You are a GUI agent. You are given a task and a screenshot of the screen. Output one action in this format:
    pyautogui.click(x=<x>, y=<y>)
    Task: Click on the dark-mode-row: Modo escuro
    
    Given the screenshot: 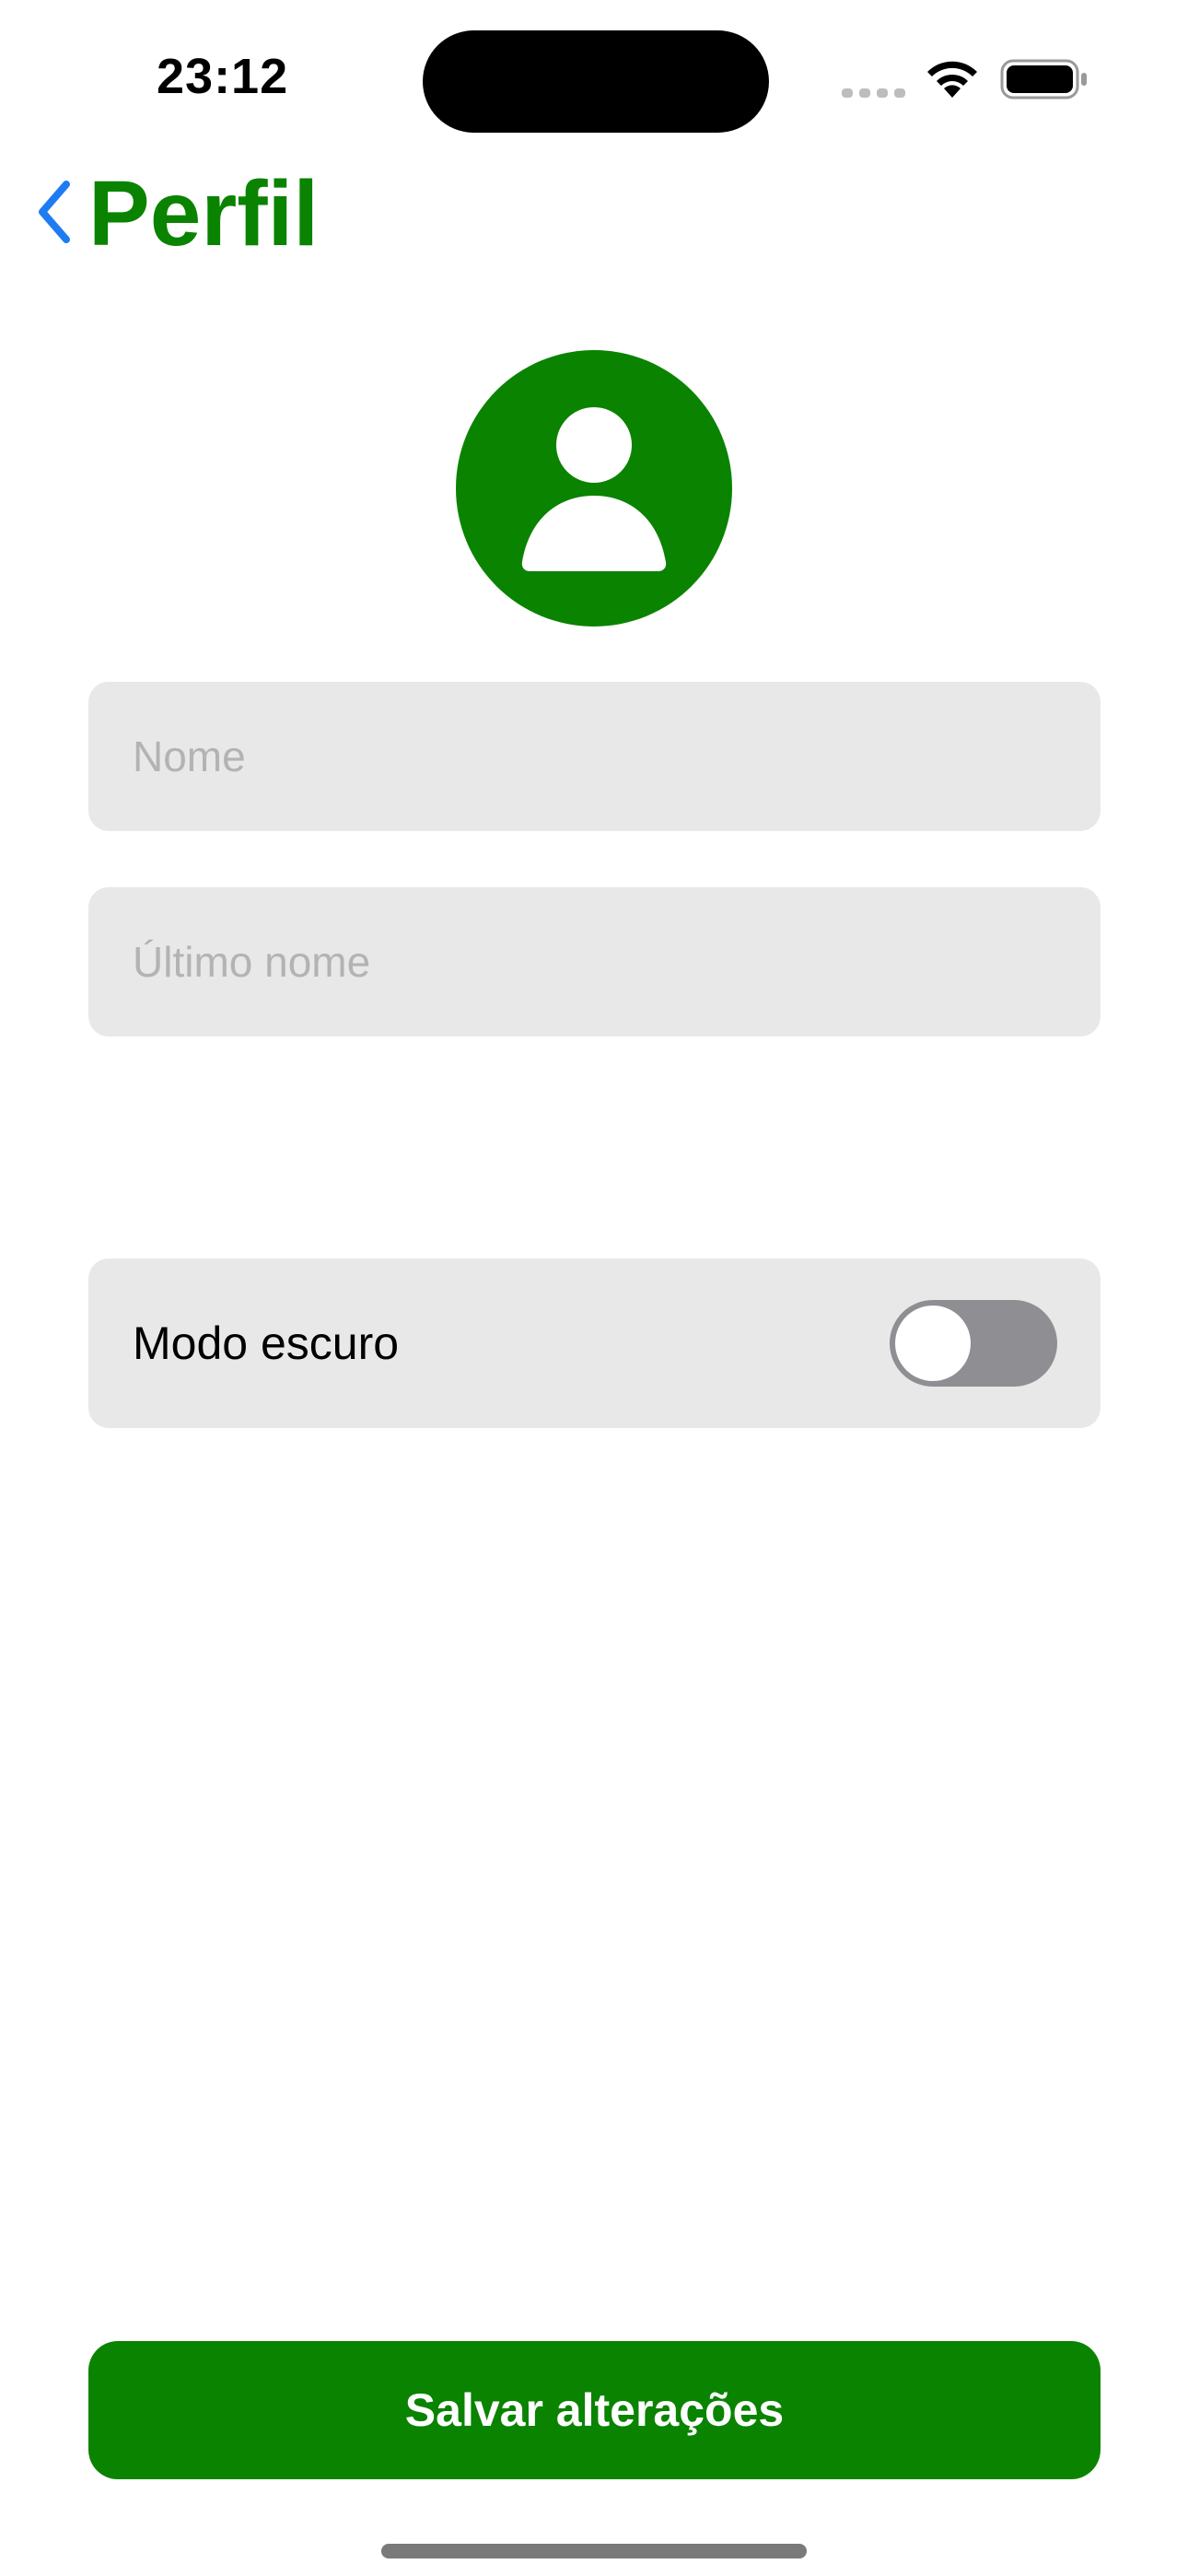 What is the action you would take?
    pyautogui.click(x=594, y=1343)
    